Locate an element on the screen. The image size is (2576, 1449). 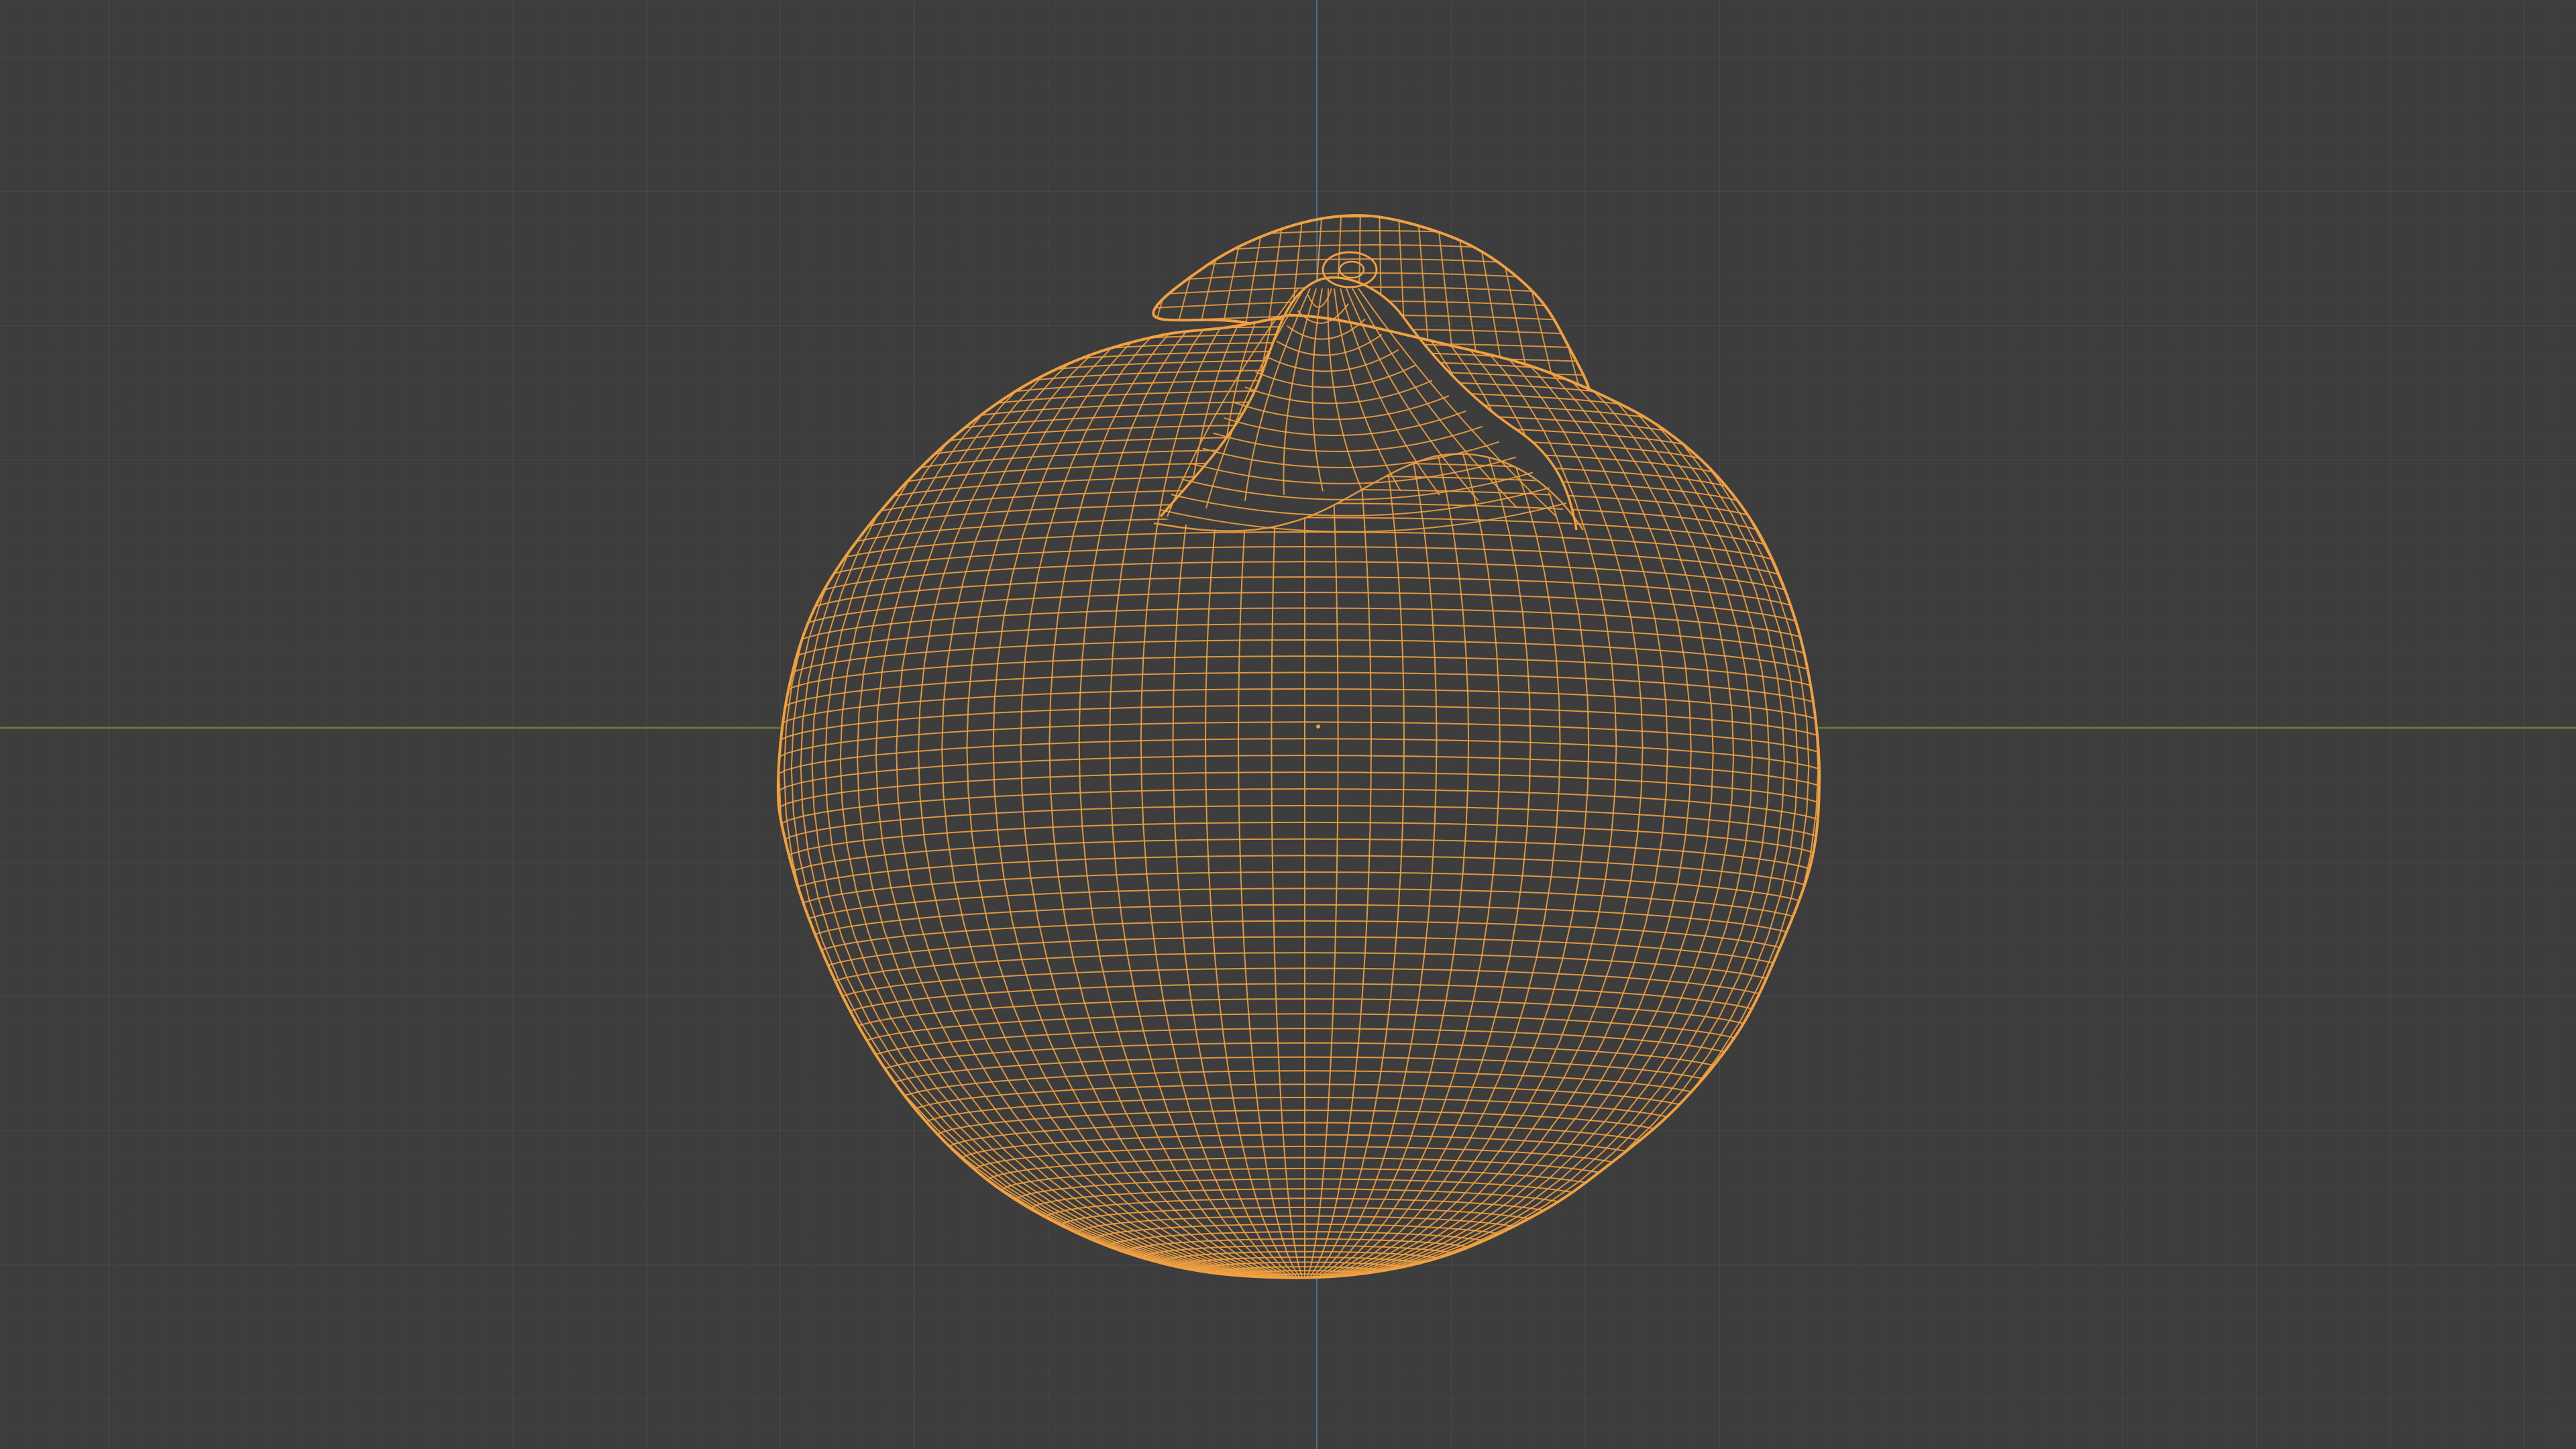
object-origin-point is located at coordinates (1318, 726).